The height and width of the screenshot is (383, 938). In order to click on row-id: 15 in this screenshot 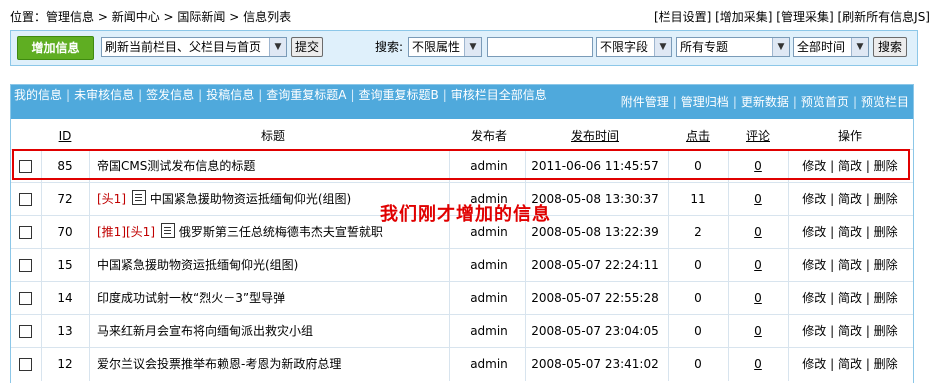, I will do `click(65, 265)`.